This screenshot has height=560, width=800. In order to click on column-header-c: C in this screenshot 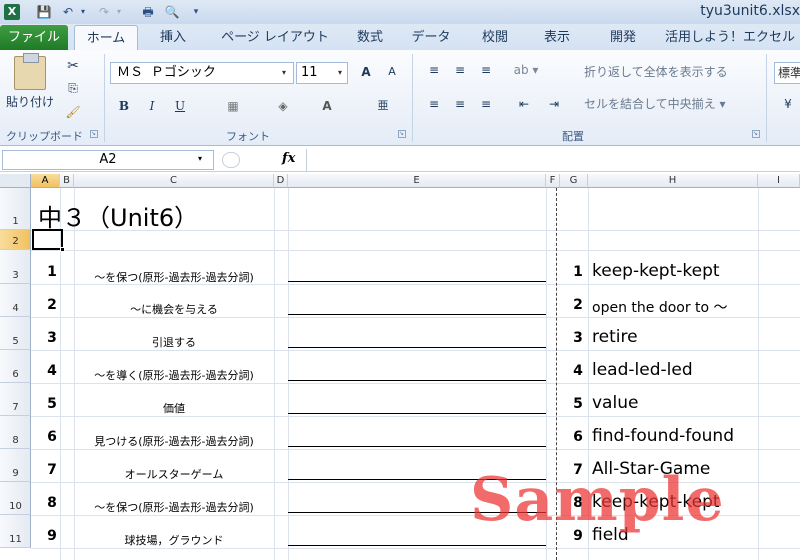, I will do `click(174, 181)`.